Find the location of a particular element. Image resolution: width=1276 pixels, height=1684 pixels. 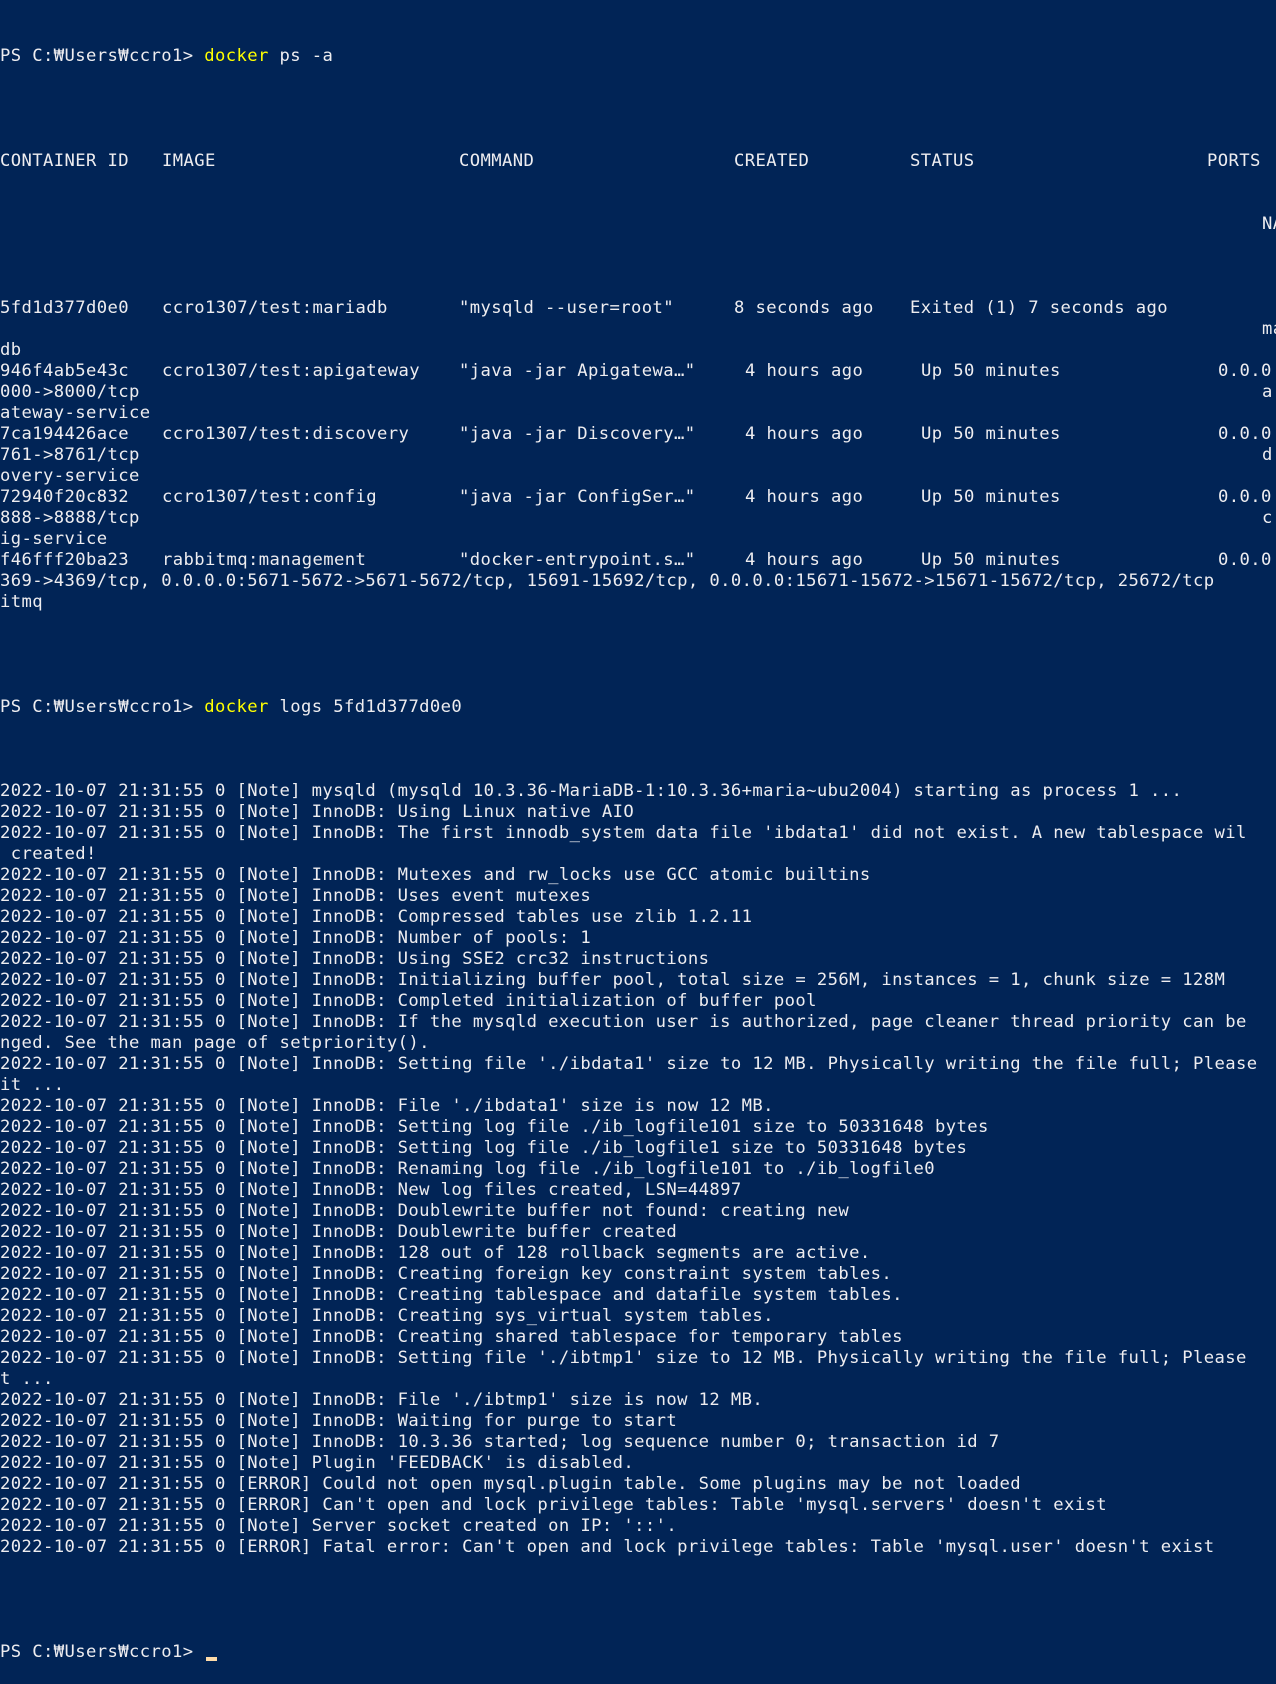

header-ports: PORTS is located at coordinates (1234, 161).